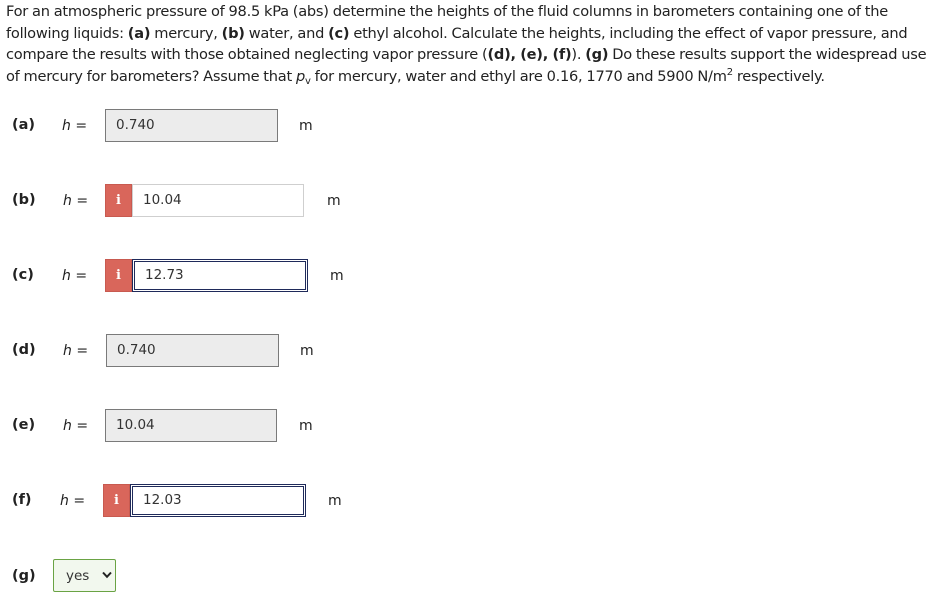 The image size is (937, 596). What do you see at coordinates (23, 275) in the screenshot?
I see `part-c-label: (c)` at bounding box center [23, 275].